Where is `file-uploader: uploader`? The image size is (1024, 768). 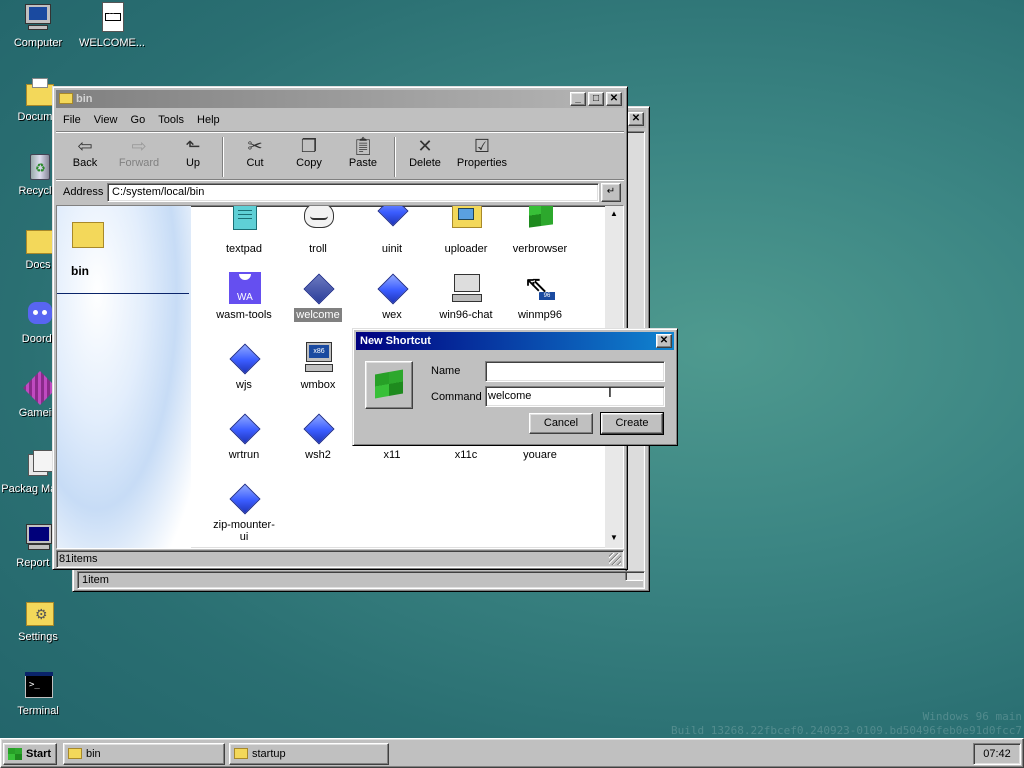 file-uploader: uploader is located at coordinates (466, 231).